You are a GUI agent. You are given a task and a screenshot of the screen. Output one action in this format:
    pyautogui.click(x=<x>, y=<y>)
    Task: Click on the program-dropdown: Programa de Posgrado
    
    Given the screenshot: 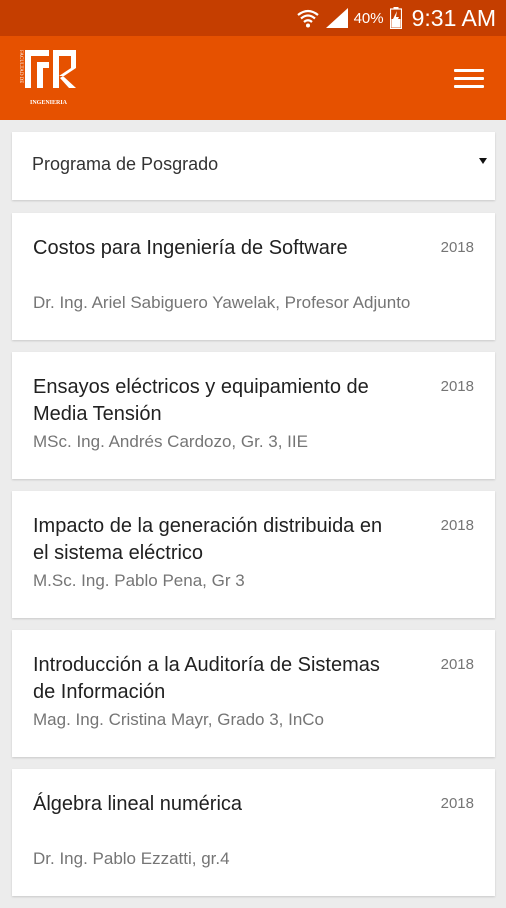 What is the action you would take?
    pyautogui.click(x=253, y=166)
    